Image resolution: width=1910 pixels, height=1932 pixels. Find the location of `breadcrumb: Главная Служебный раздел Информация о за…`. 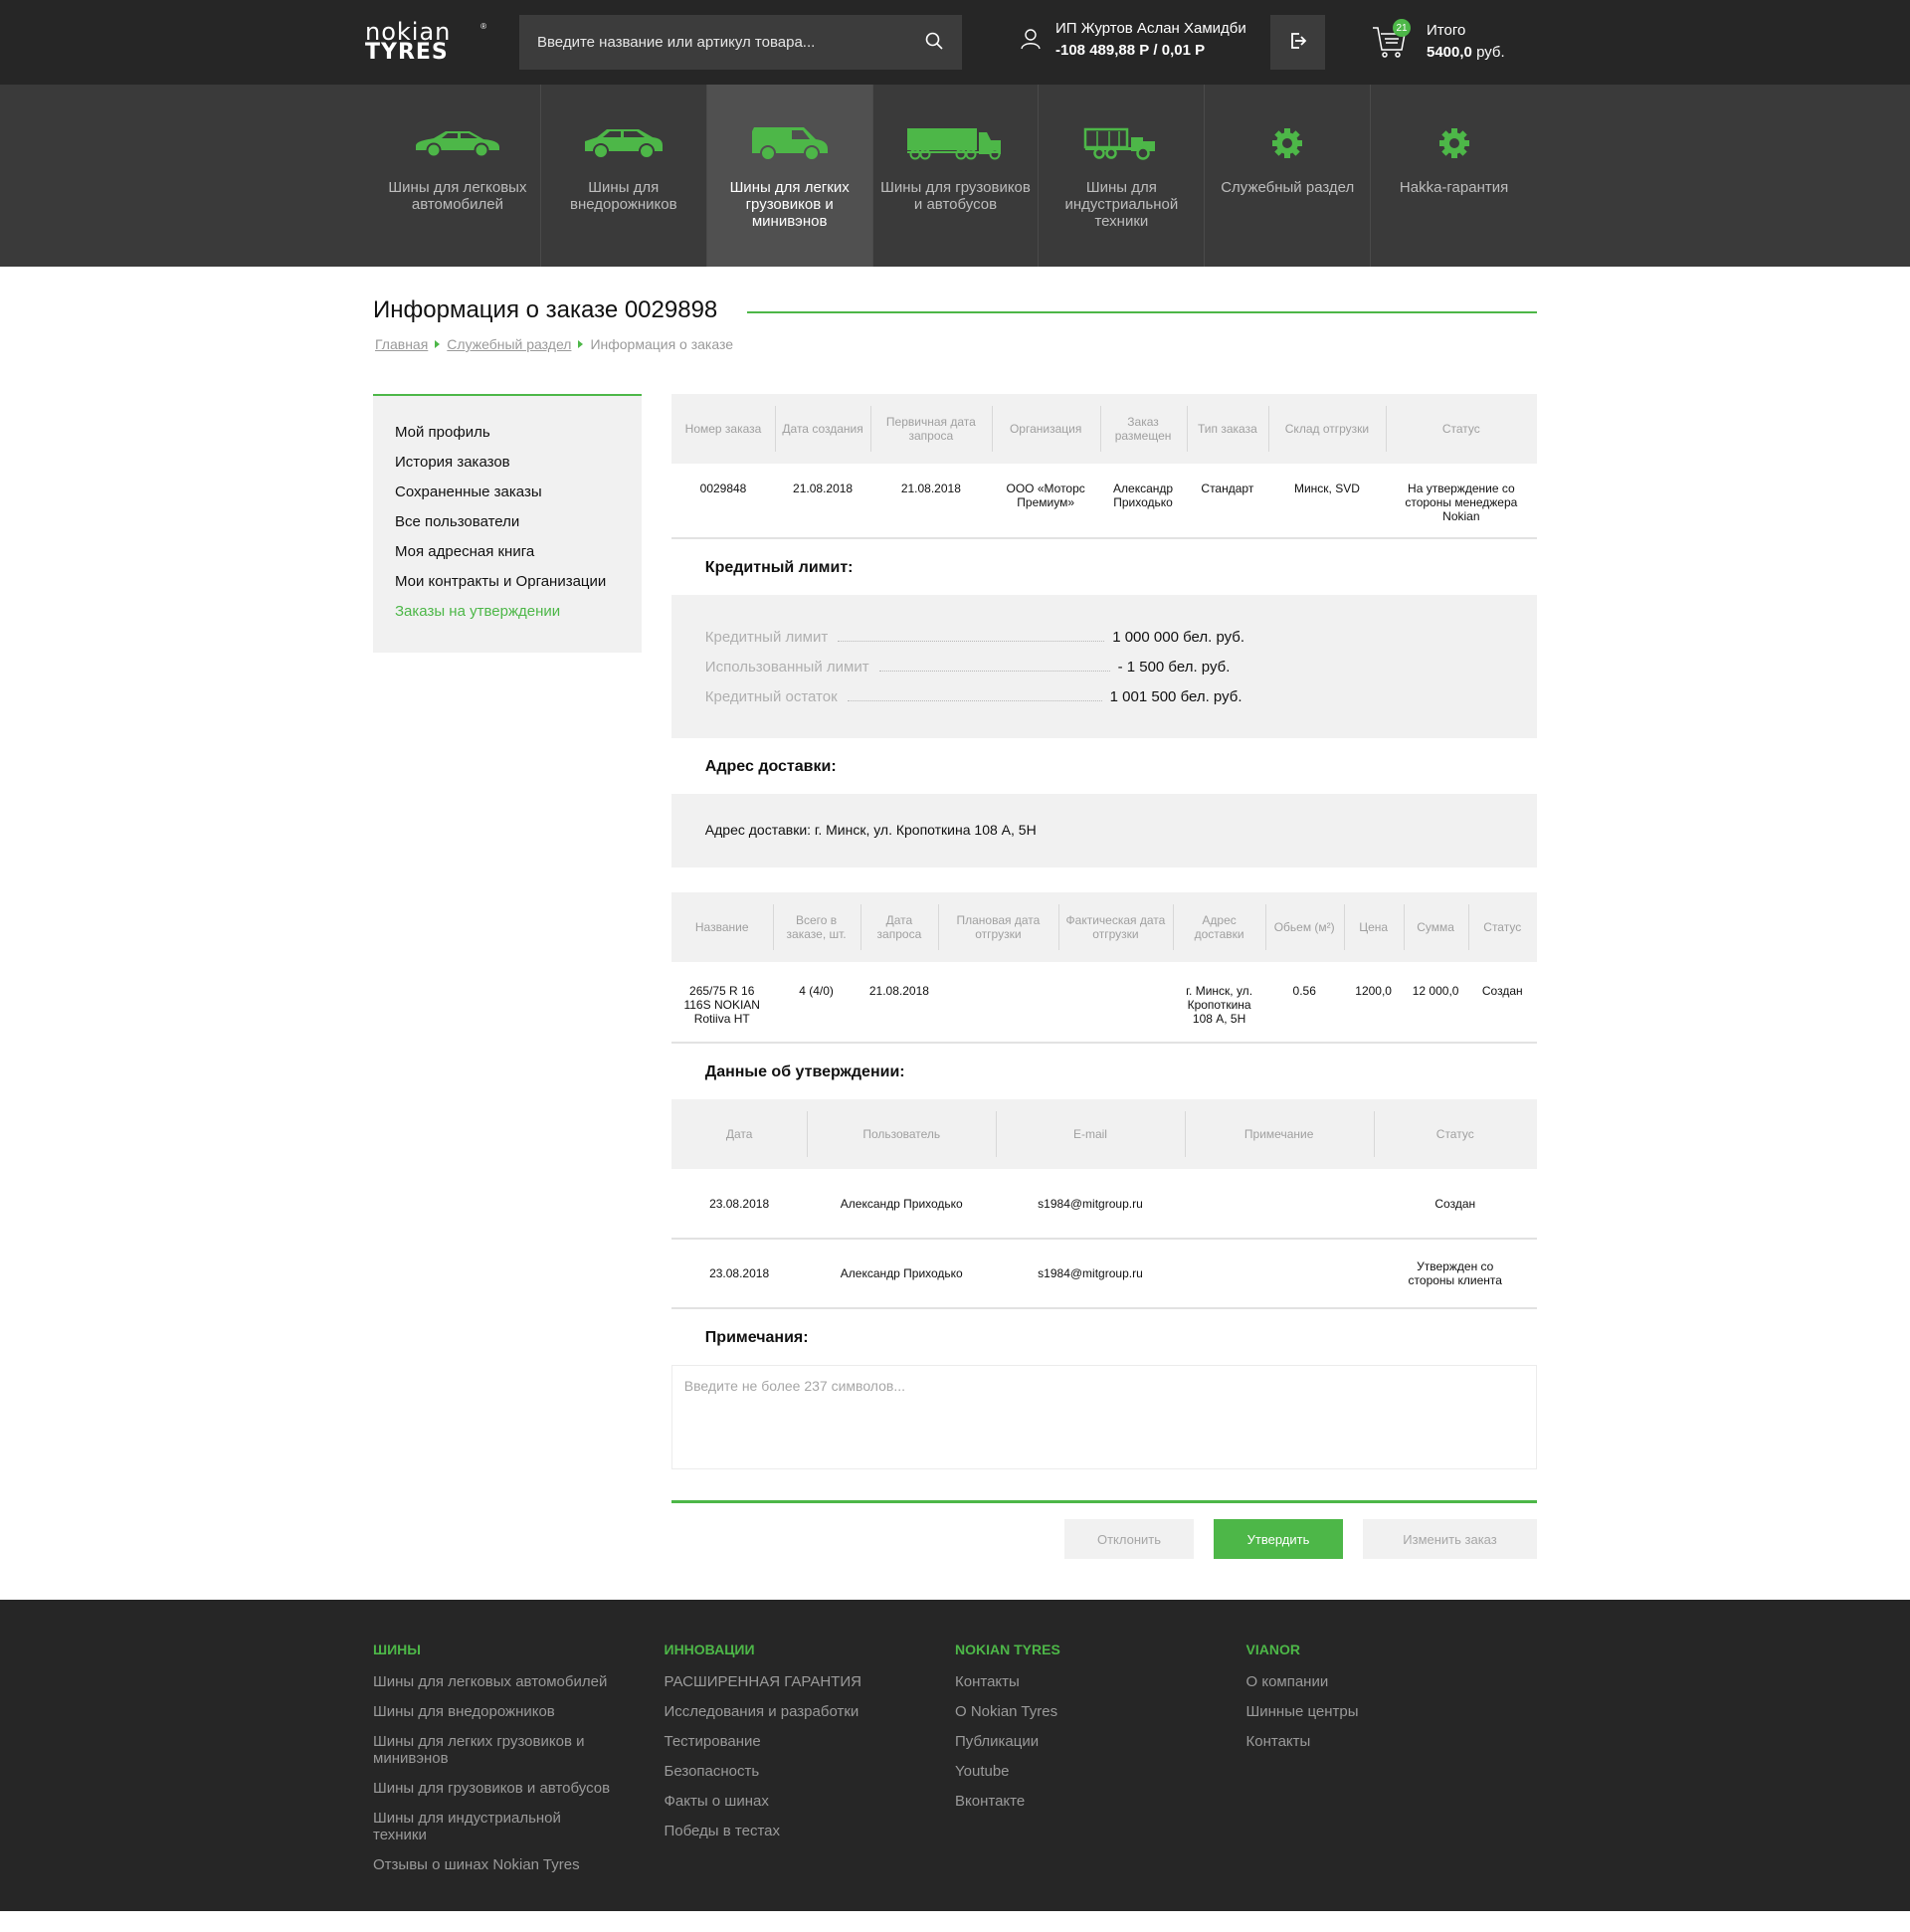

breadcrumb: Главная Служебный раздел Информация о за… is located at coordinates (955, 344).